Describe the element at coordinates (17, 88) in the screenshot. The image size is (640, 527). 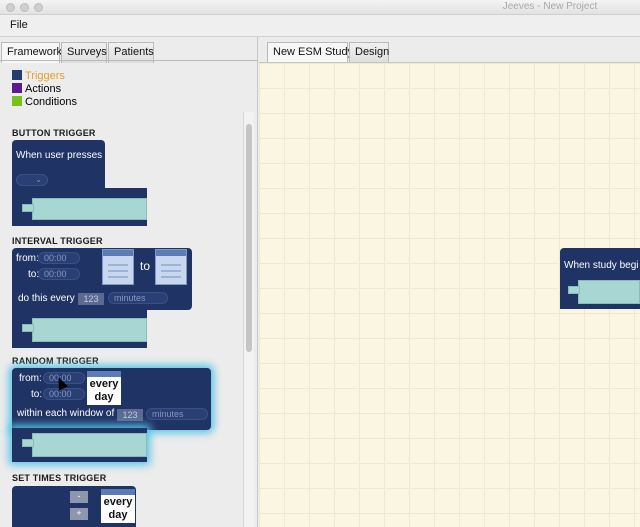
I see `actions-swatch` at that location.